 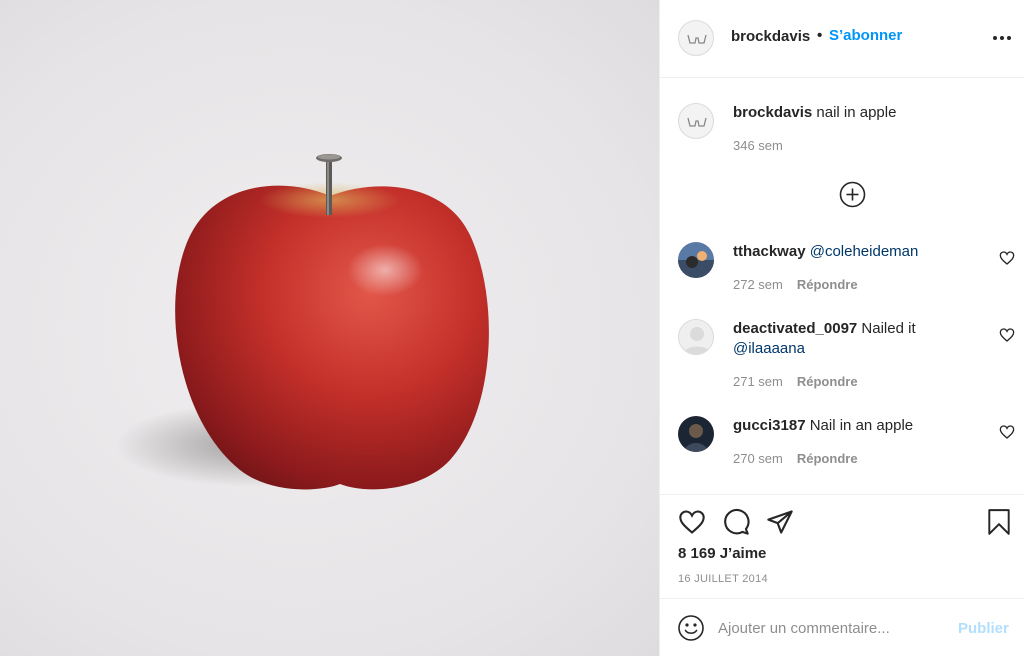 I want to click on like-count: 8 169 J’aime, so click(x=722, y=553).